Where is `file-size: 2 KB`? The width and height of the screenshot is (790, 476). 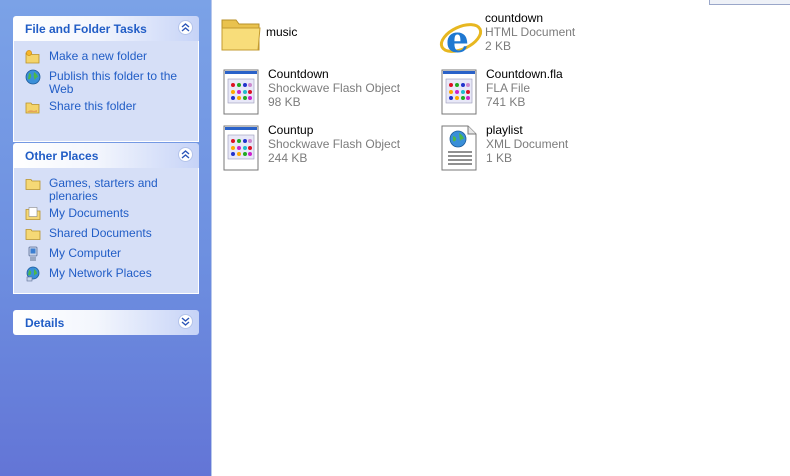
file-size: 2 KB is located at coordinates (498, 46).